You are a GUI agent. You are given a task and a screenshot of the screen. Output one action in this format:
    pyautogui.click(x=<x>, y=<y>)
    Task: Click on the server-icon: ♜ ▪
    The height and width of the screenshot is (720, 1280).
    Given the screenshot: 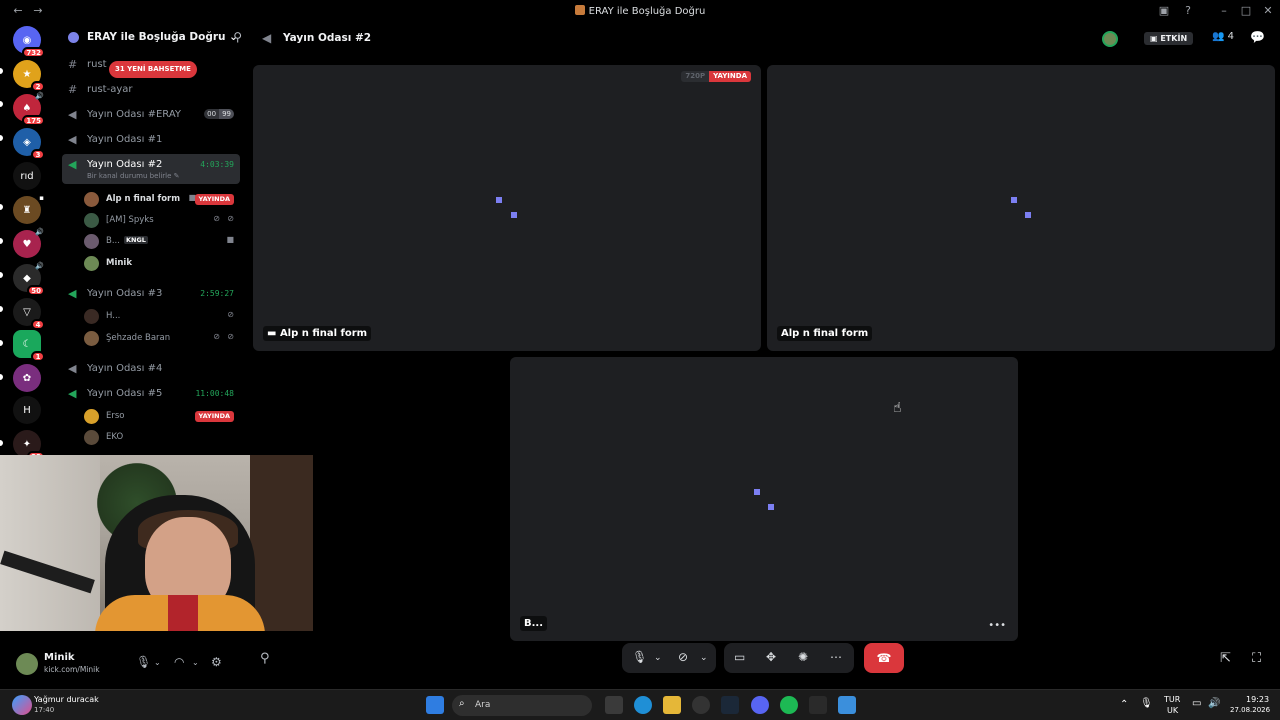 What is the action you would take?
    pyautogui.click(x=28, y=209)
    